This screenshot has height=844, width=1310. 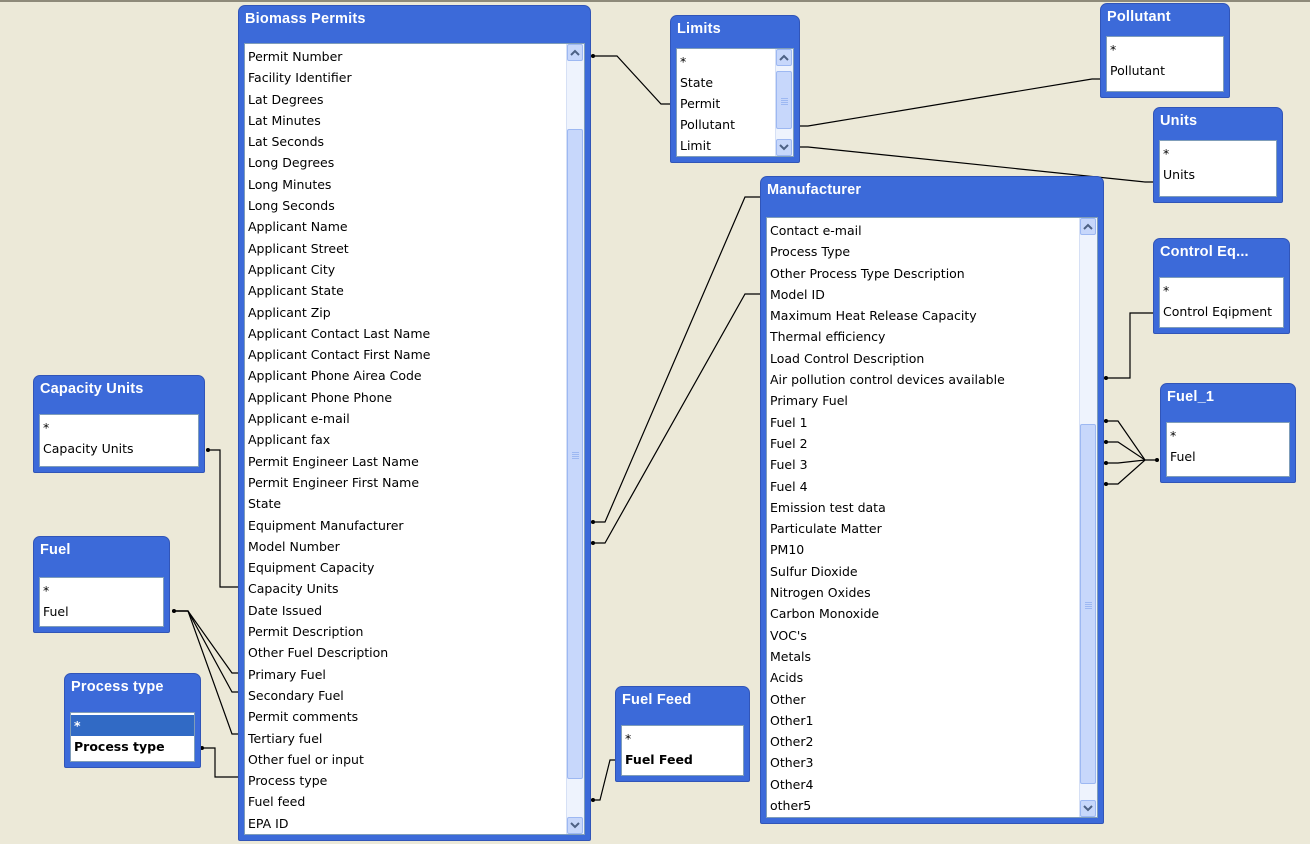 What do you see at coordinates (1139, 17) in the screenshot?
I see `table-title: Pollutant` at bounding box center [1139, 17].